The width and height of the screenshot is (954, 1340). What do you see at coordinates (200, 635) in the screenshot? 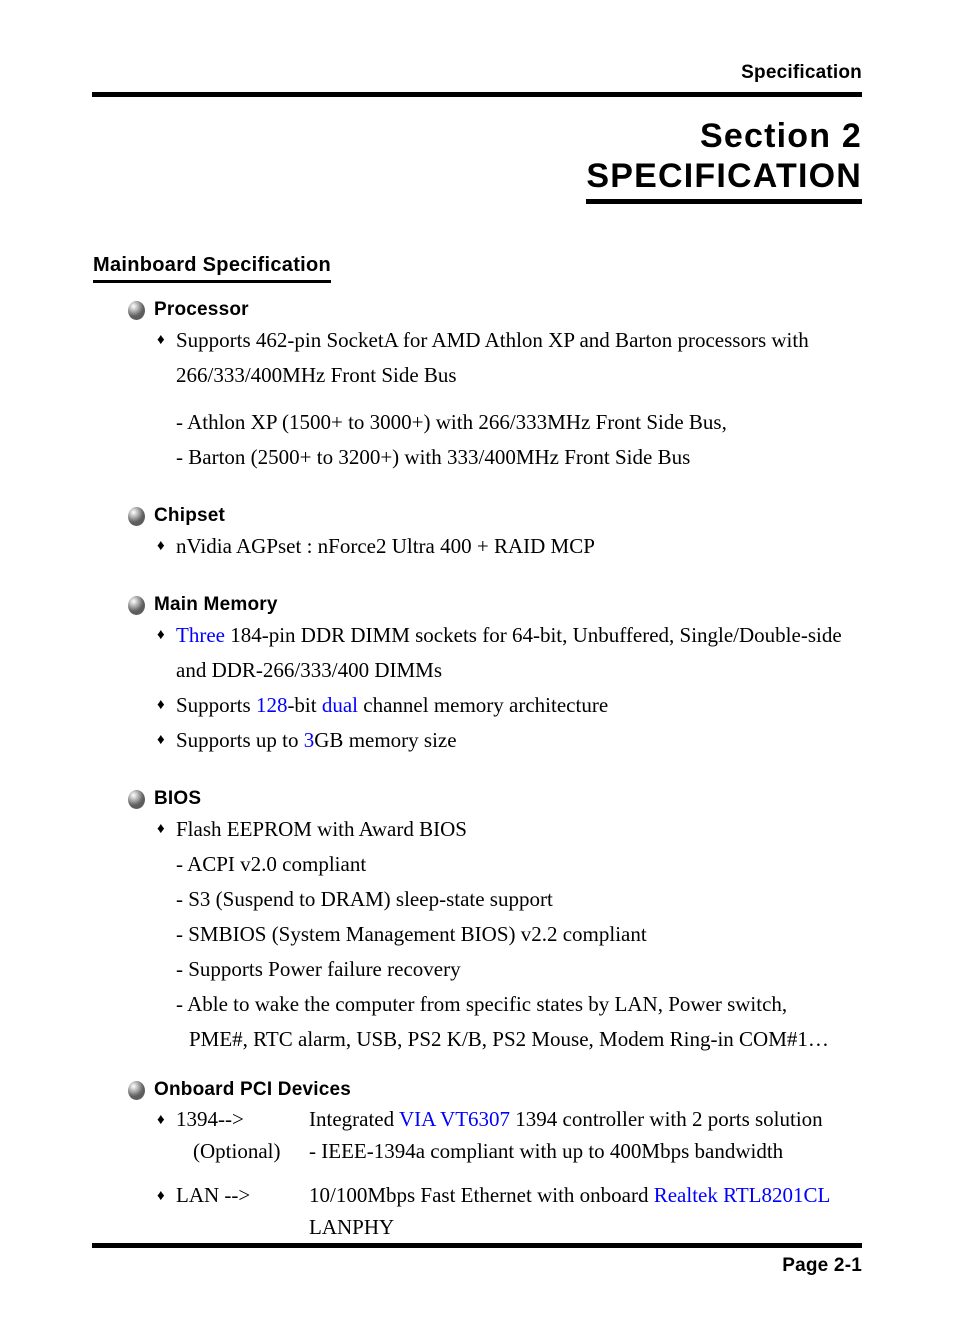
I see `highlighted-value: Three` at bounding box center [200, 635].